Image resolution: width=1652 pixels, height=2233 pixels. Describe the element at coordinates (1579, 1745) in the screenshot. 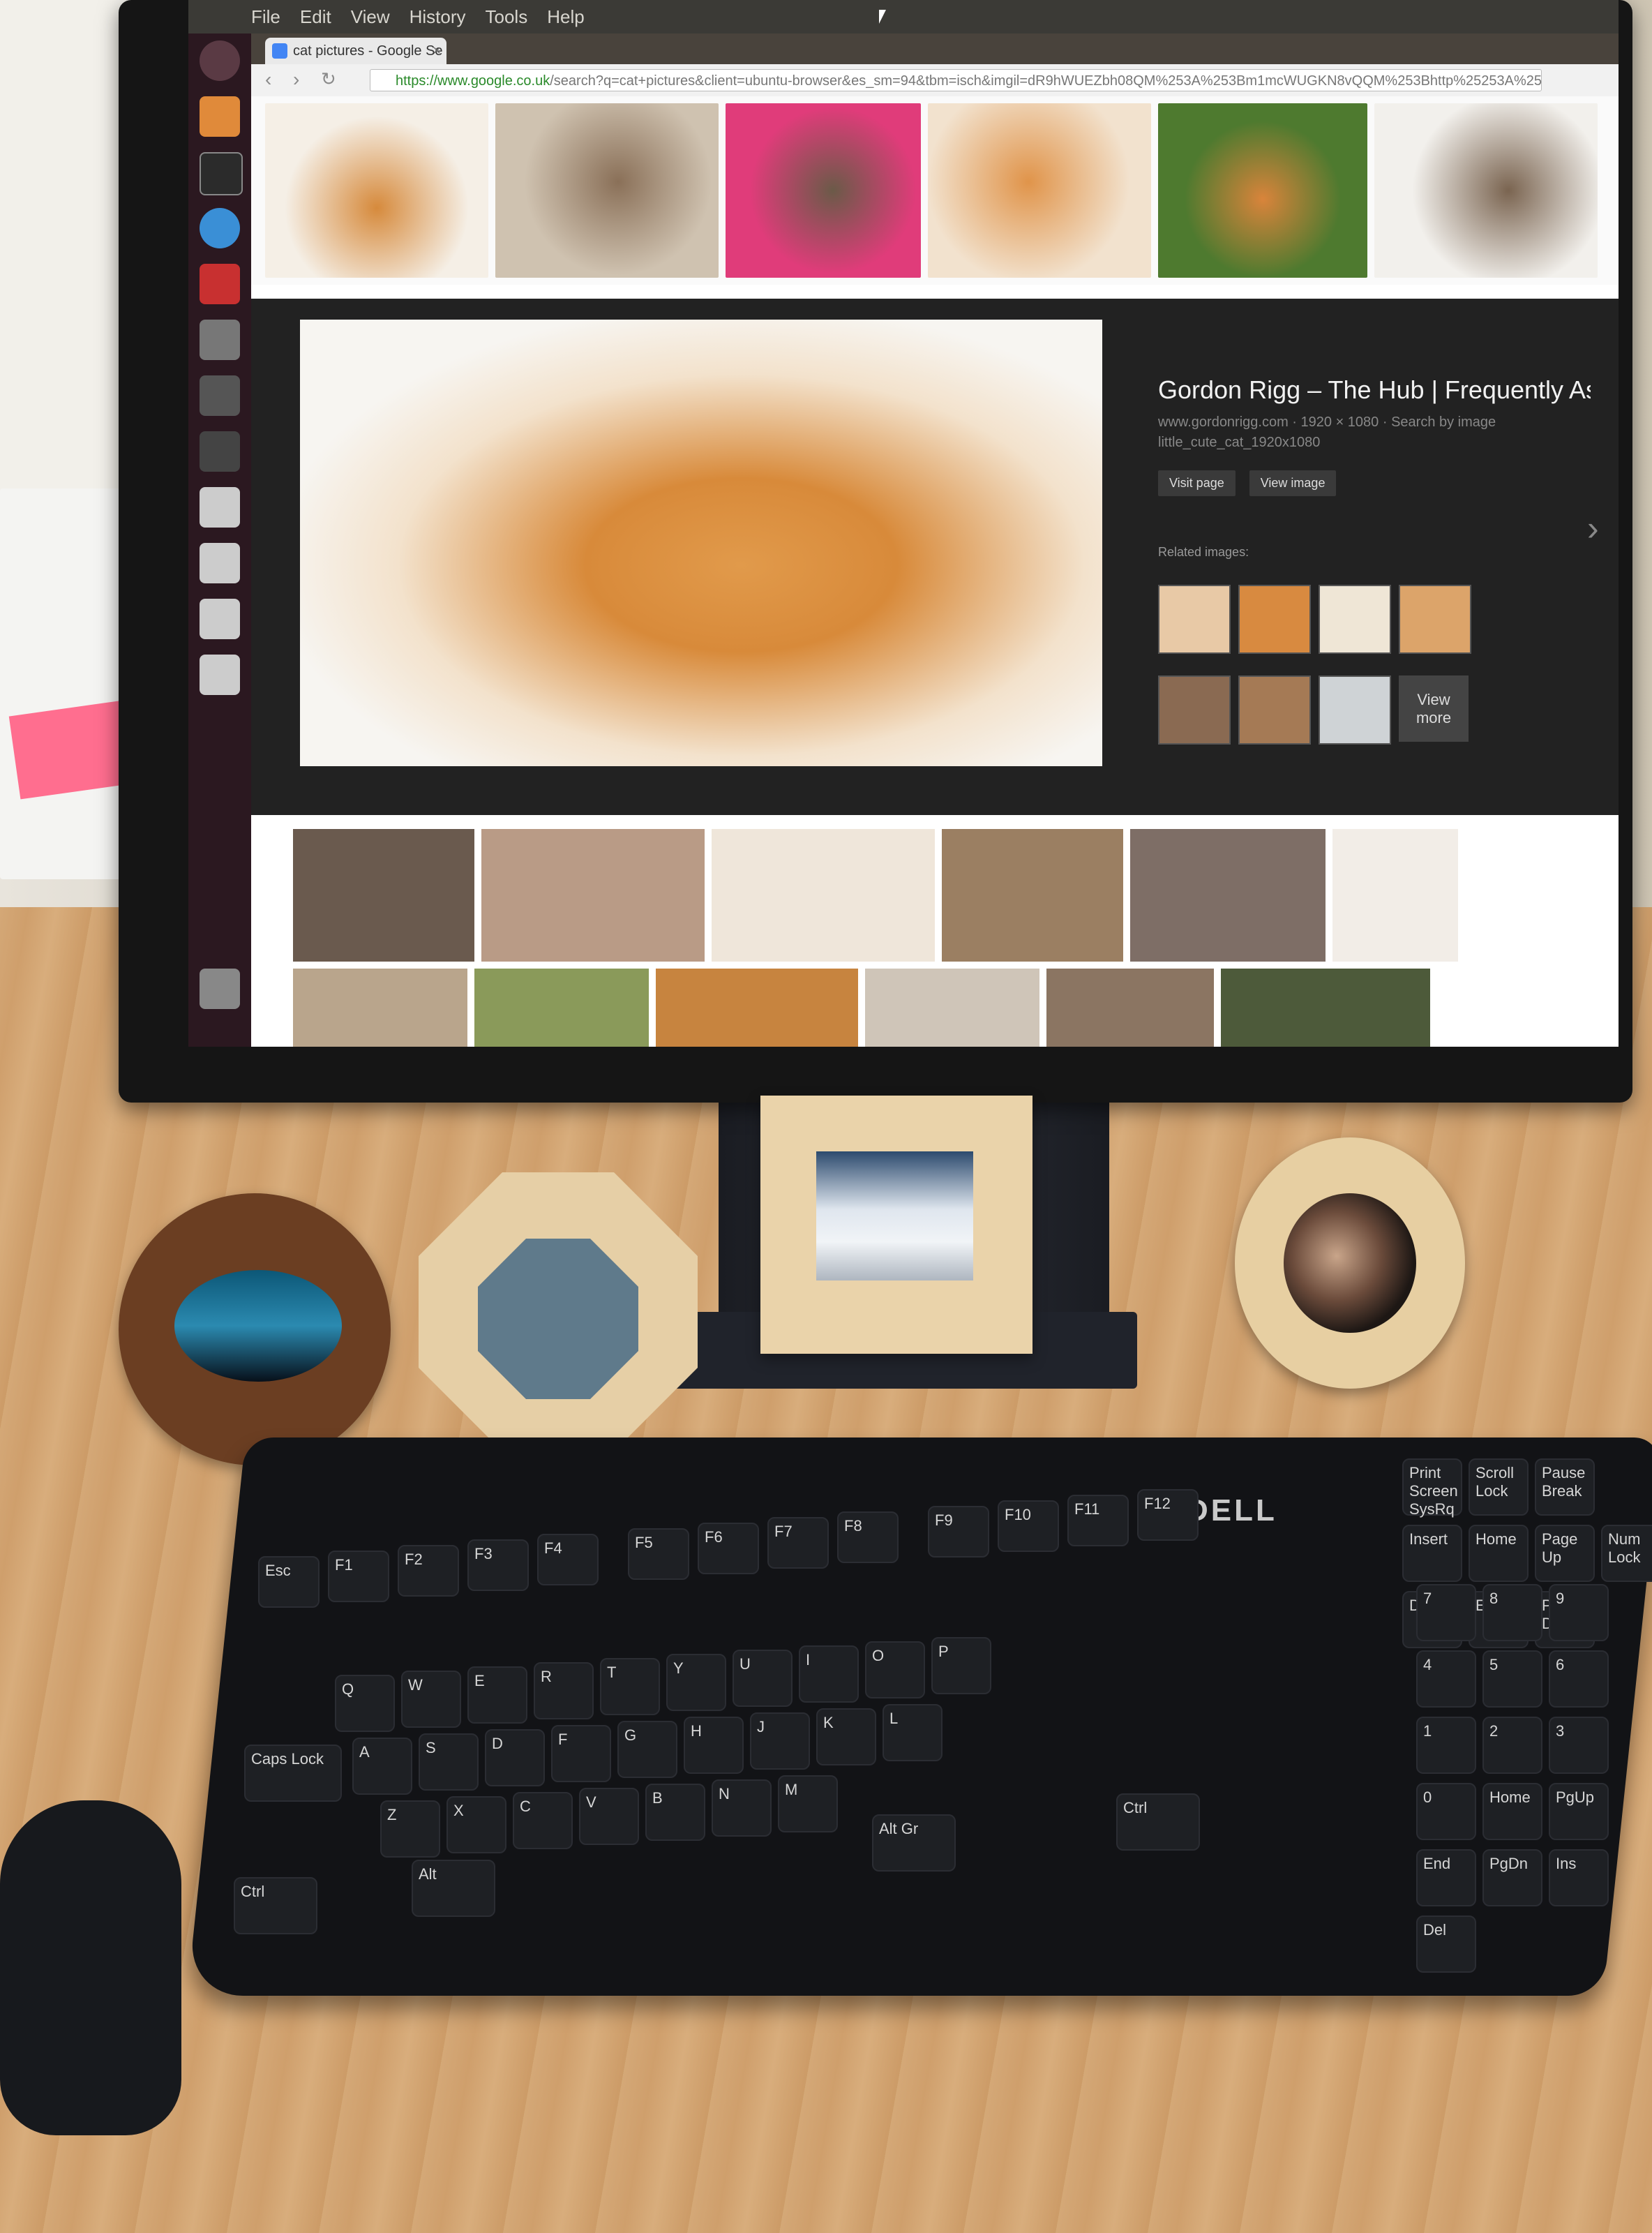

I see `key-numpad-3: 3` at that location.